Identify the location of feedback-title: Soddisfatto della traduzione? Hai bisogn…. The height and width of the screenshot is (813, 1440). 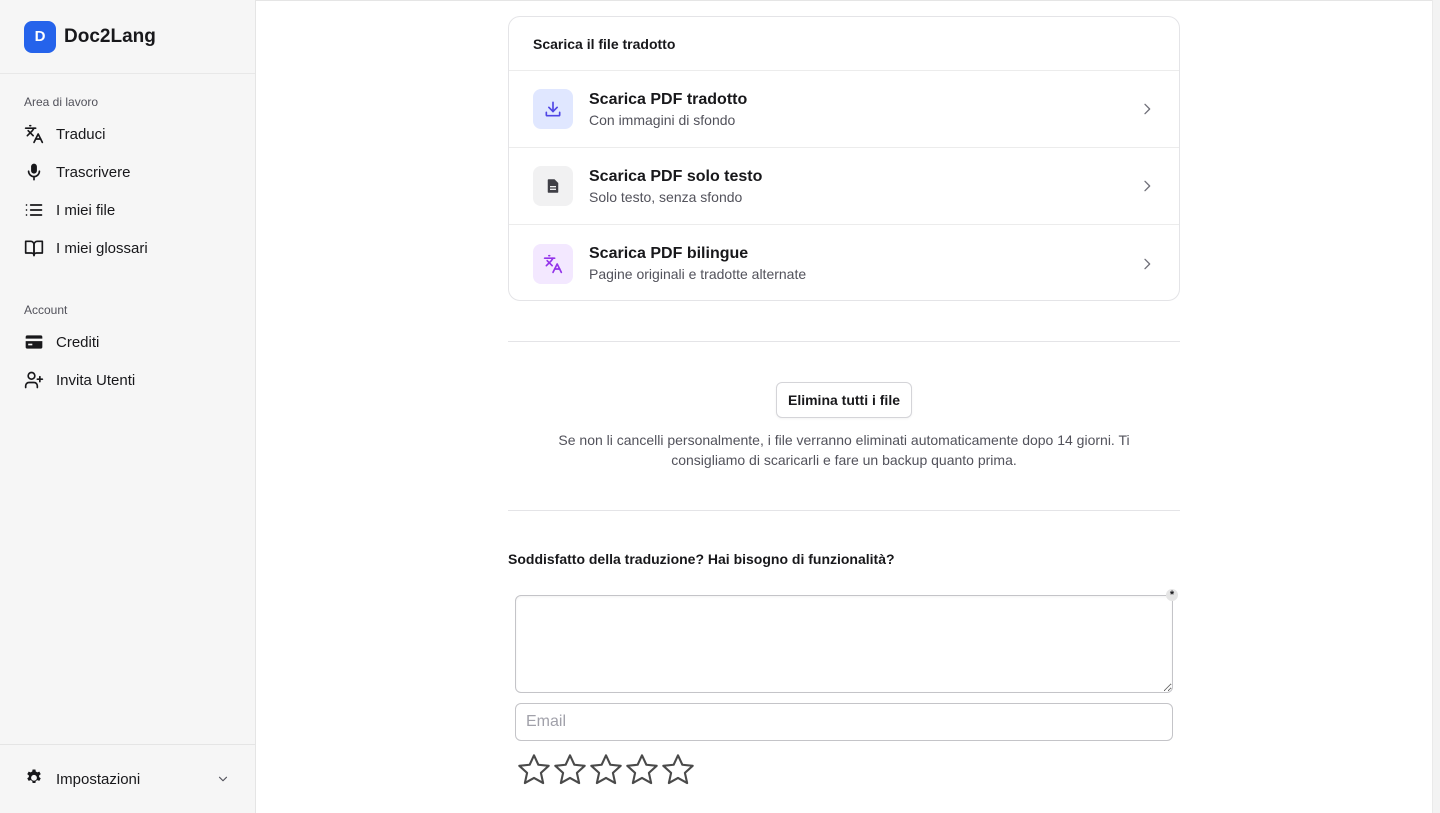
(701, 559).